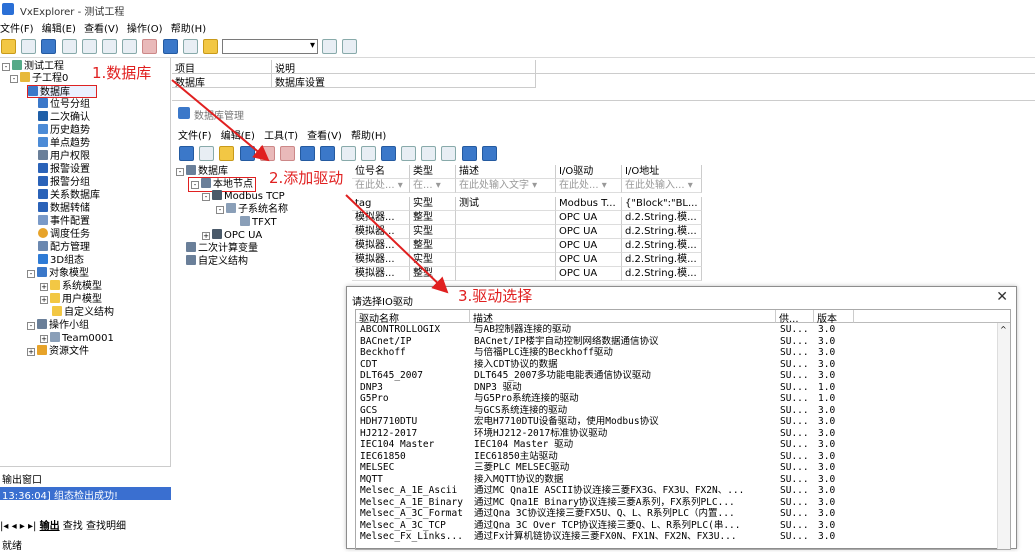 The width and height of the screenshot is (1035, 552). Describe the element at coordinates (381, 172) in the screenshot. I see `tag-table-header: 位号名` at that location.